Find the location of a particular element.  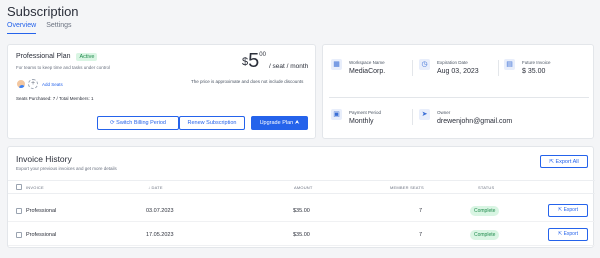

add-member-icon: + is located at coordinates (33, 84).